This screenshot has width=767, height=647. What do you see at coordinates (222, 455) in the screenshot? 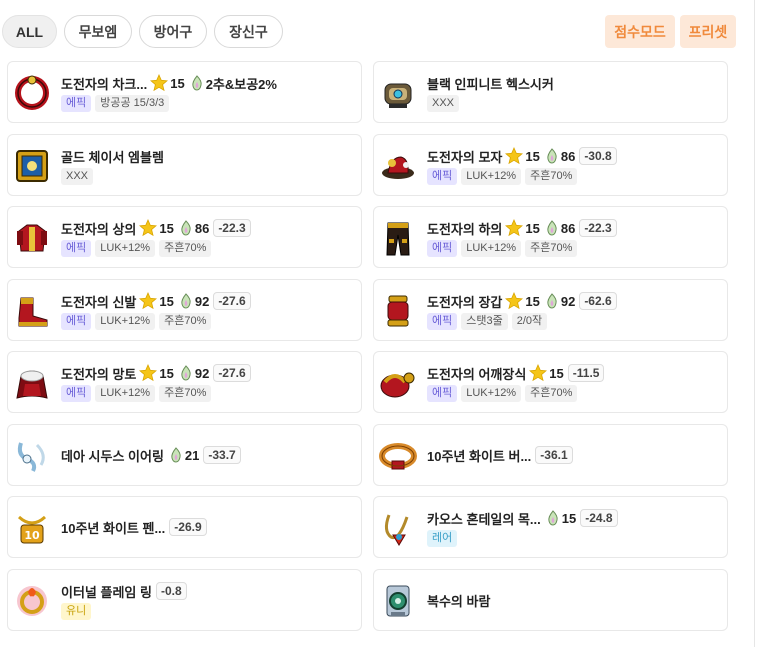
I see `score-badge: -33.7` at bounding box center [222, 455].